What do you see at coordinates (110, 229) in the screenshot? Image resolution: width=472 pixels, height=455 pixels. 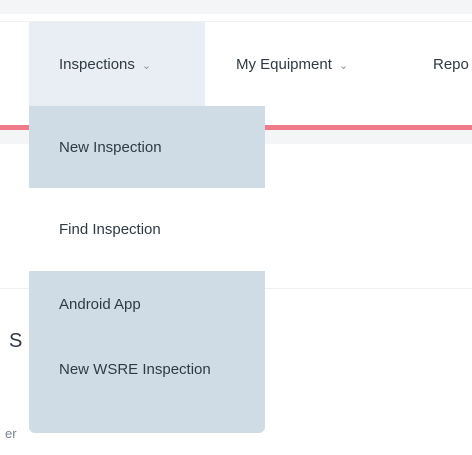 I see `menu-item-label: Find Inspection` at bounding box center [110, 229].